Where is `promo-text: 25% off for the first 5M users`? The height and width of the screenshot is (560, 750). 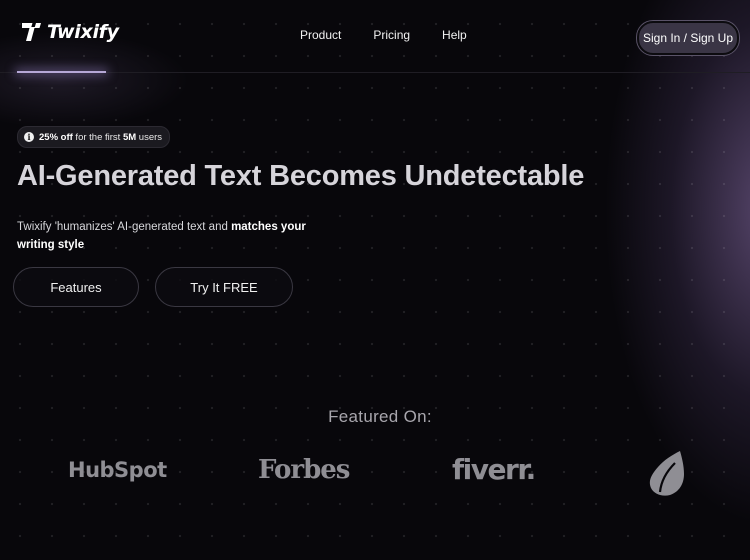 promo-text: 25% off for the first 5M users is located at coordinates (100, 137).